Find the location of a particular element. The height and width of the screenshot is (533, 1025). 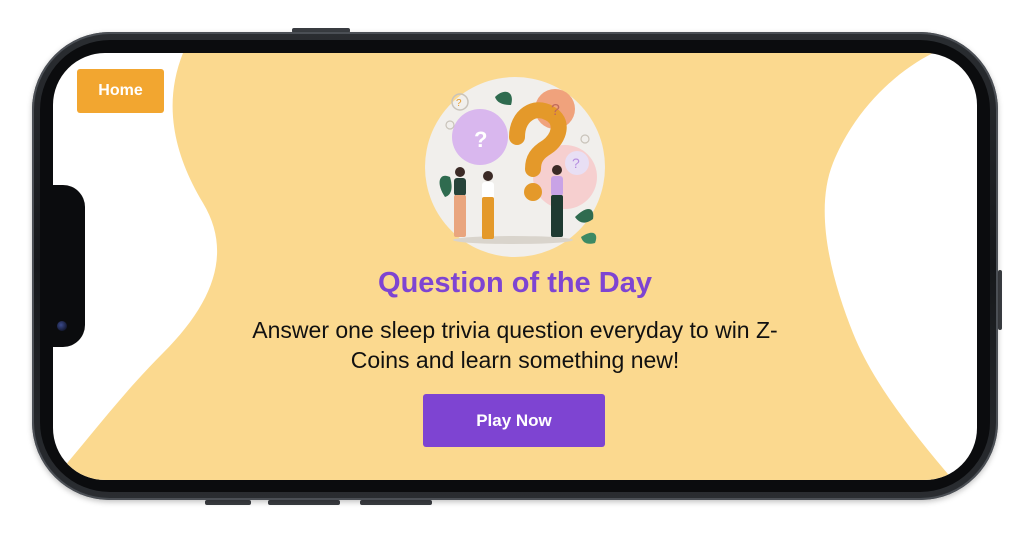

page-title: Question of the Day is located at coordinates (515, 283).